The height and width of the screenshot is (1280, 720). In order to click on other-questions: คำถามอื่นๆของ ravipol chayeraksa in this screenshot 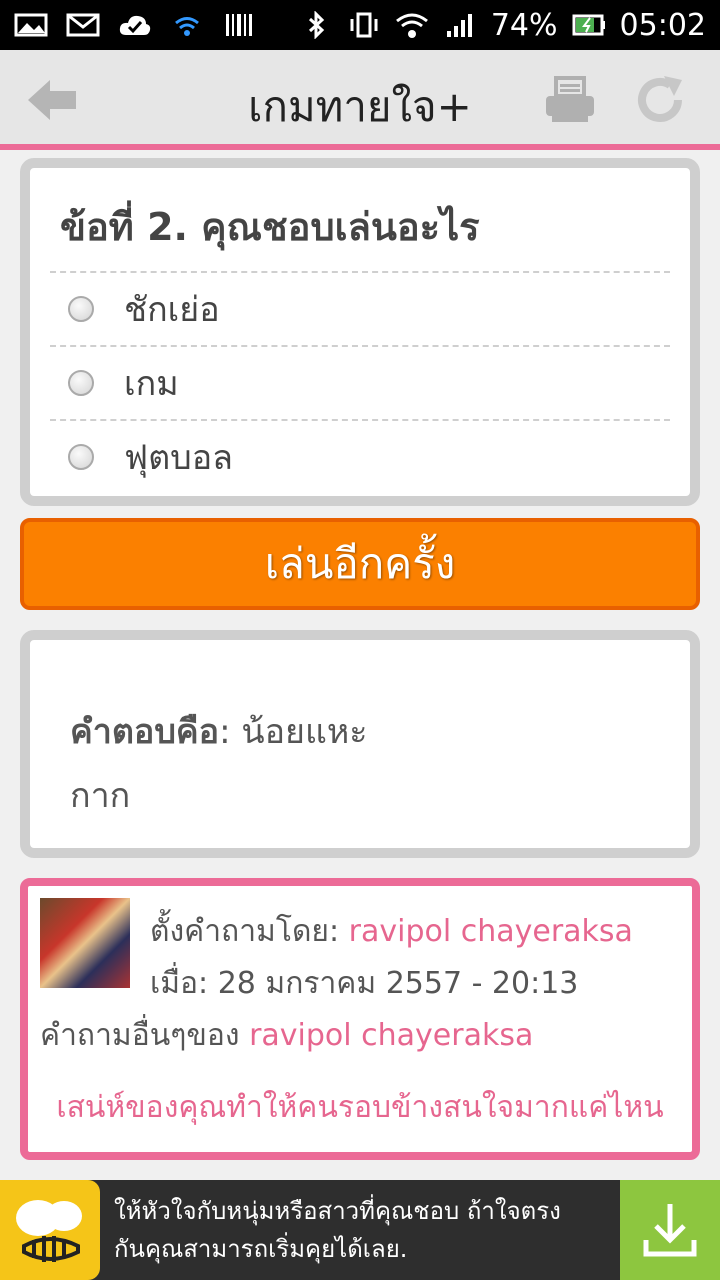, I will do `click(286, 1035)`.